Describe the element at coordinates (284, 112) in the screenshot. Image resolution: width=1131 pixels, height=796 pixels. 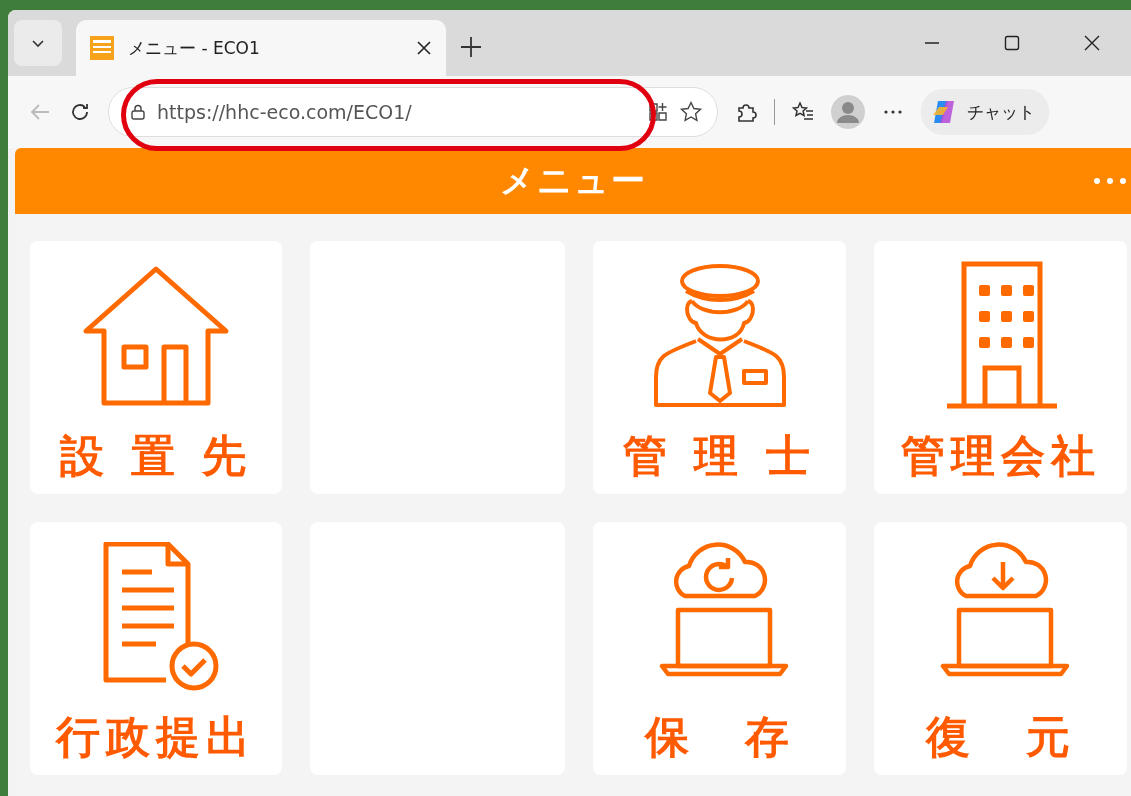
I see `url-text: https://hhc-eco.com/ECO1/` at that location.